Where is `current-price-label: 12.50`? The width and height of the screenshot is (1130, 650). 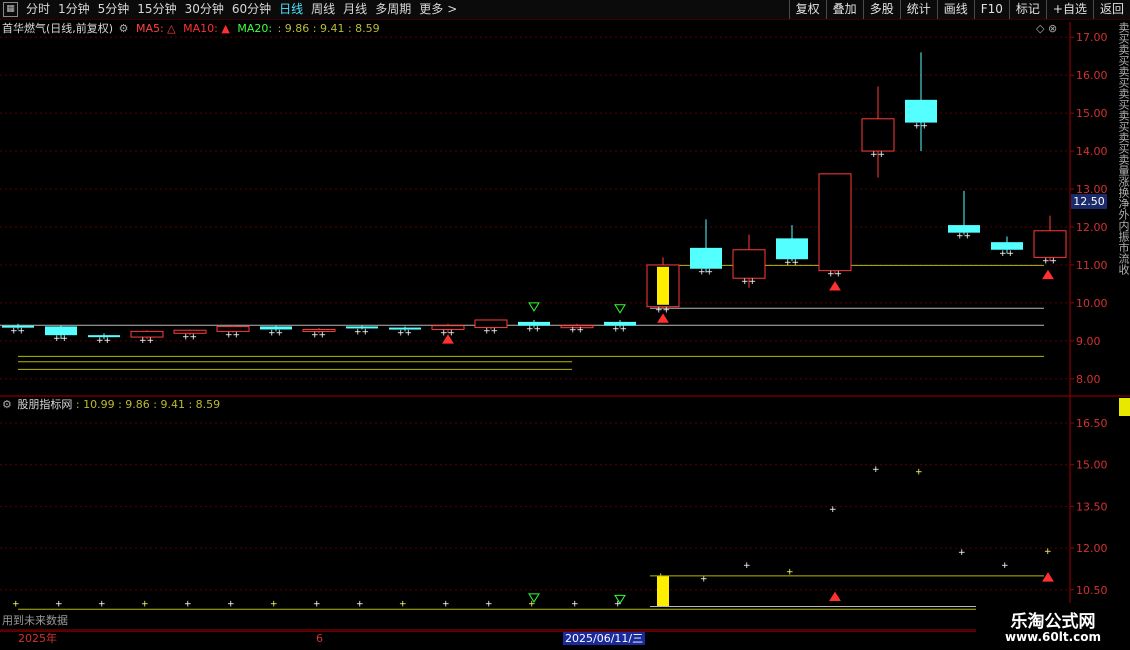
current-price-label: 12.50 is located at coordinates (1089, 201).